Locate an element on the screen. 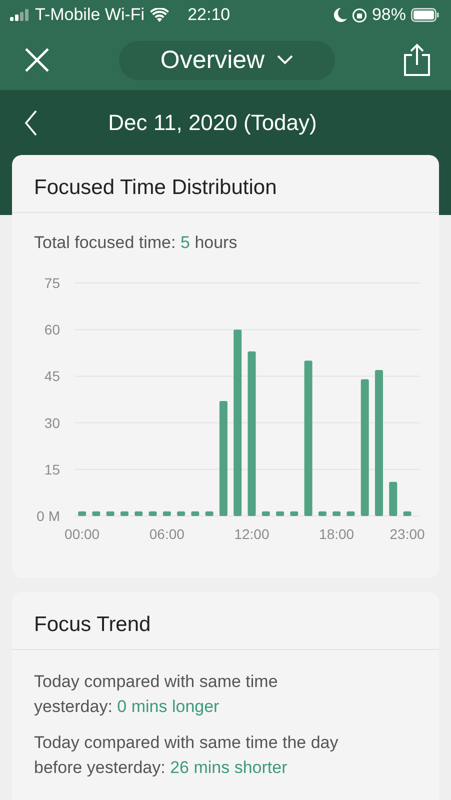 The image size is (451, 800). axis-label: 60 is located at coordinates (52, 330).